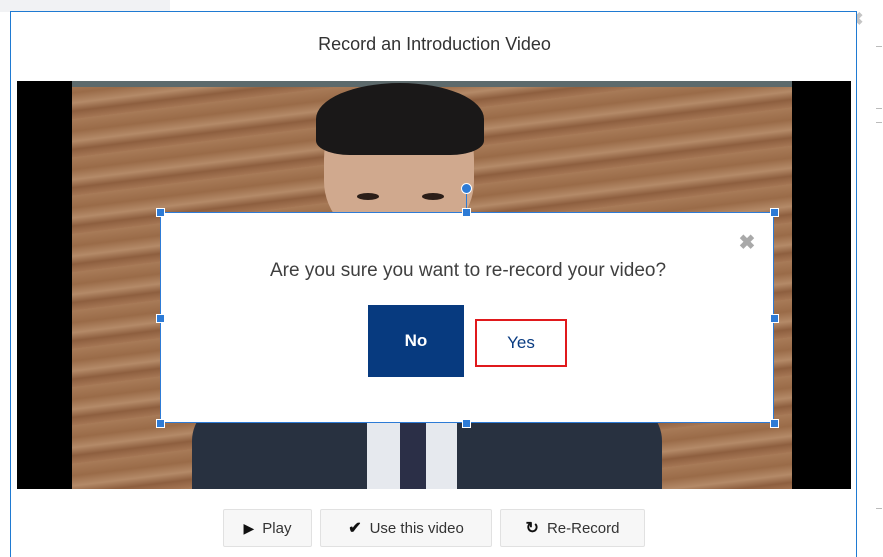 This screenshot has width=883, height=557. What do you see at coordinates (466, 212) in the screenshot?
I see `resize-handle-top` at bounding box center [466, 212].